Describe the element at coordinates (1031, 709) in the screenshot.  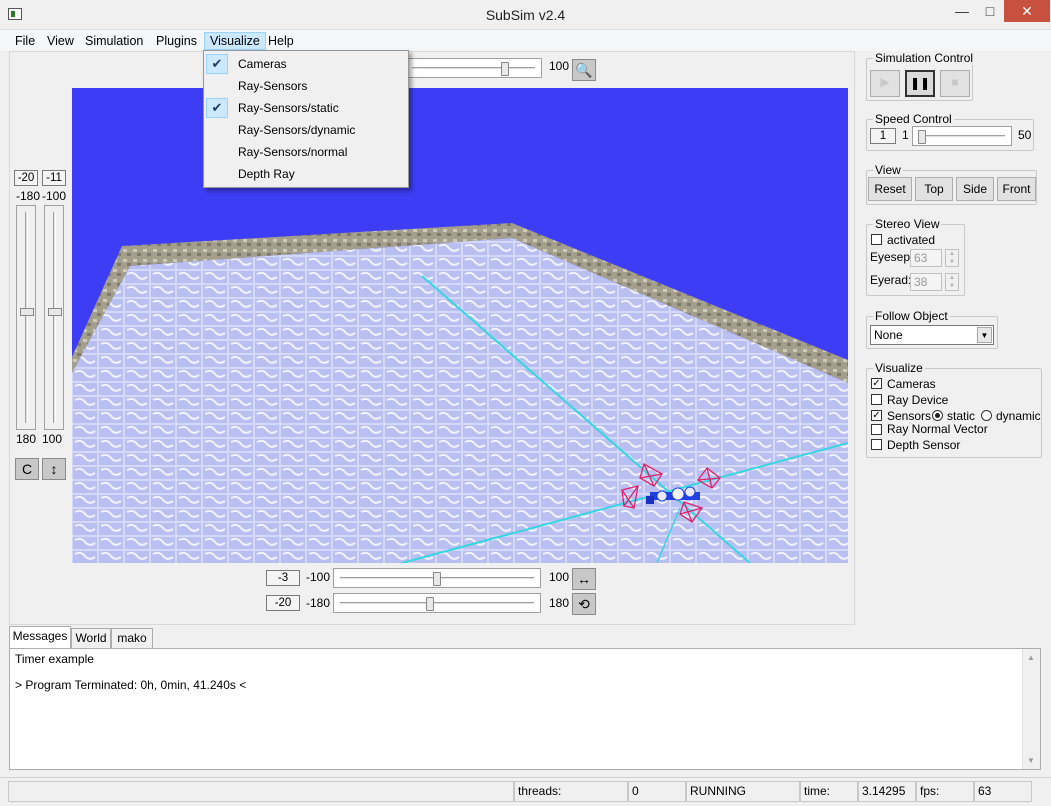
I see `messages-scrollbar: ▲ ▼` at that location.